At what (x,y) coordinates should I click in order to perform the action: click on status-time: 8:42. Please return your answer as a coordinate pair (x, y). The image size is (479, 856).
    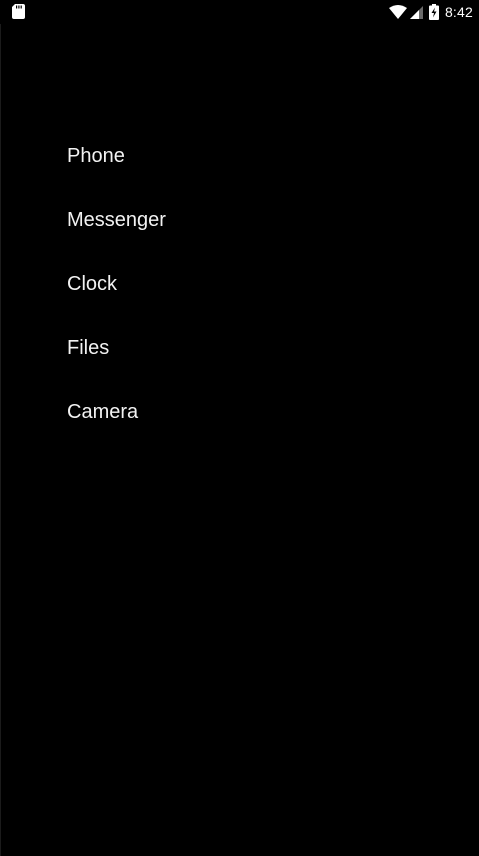
    Looking at the image, I should click on (458, 12).